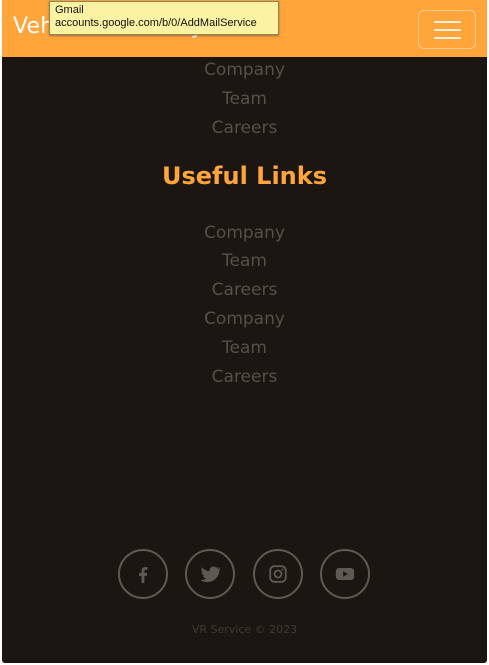 This screenshot has height=665, width=489. What do you see at coordinates (244, 70) in the screenshot?
I see `footer-link-company: Company` at bounding box center [244, 70].